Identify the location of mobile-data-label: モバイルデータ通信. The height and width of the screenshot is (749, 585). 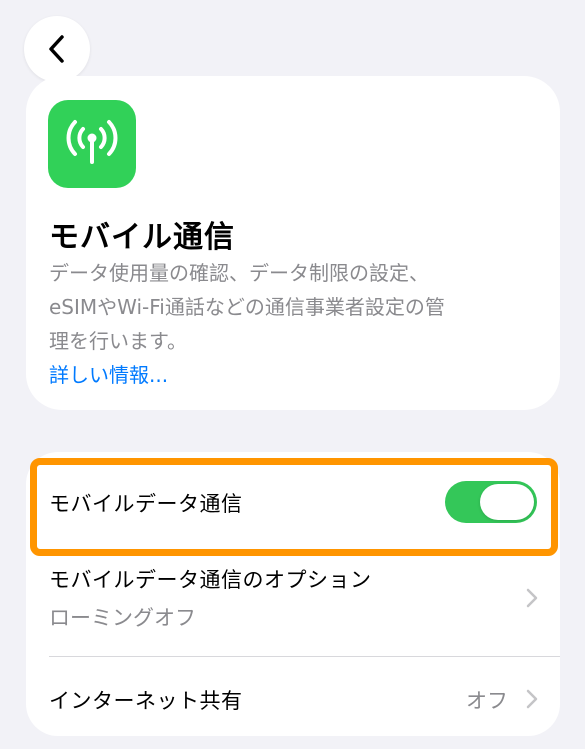
(146, 504).